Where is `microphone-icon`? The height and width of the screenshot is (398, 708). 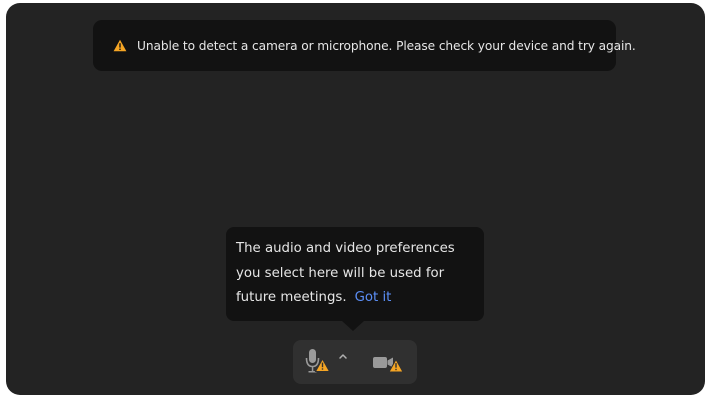
microphone-icon is located at coordinates (318, 361).